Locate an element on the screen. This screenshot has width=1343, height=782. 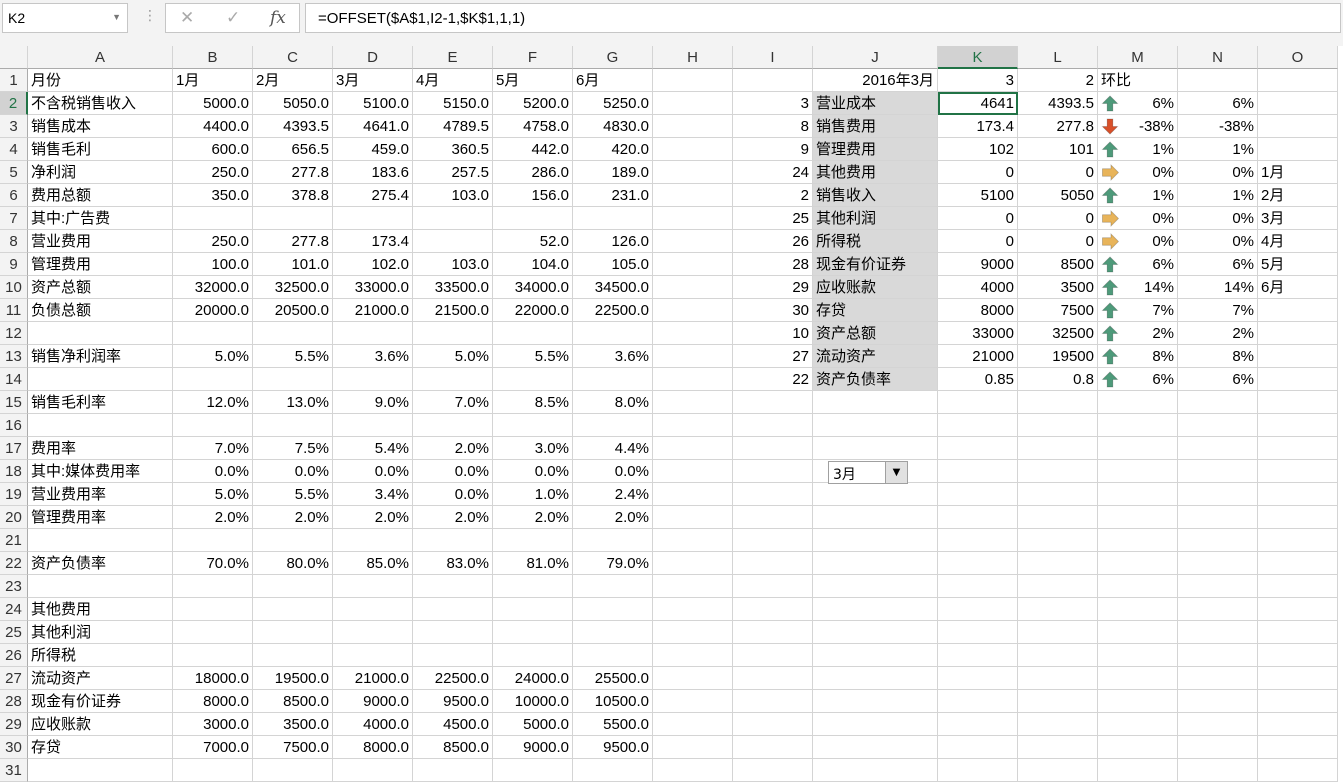
cell-I28 is located at coordinates (773, 701).